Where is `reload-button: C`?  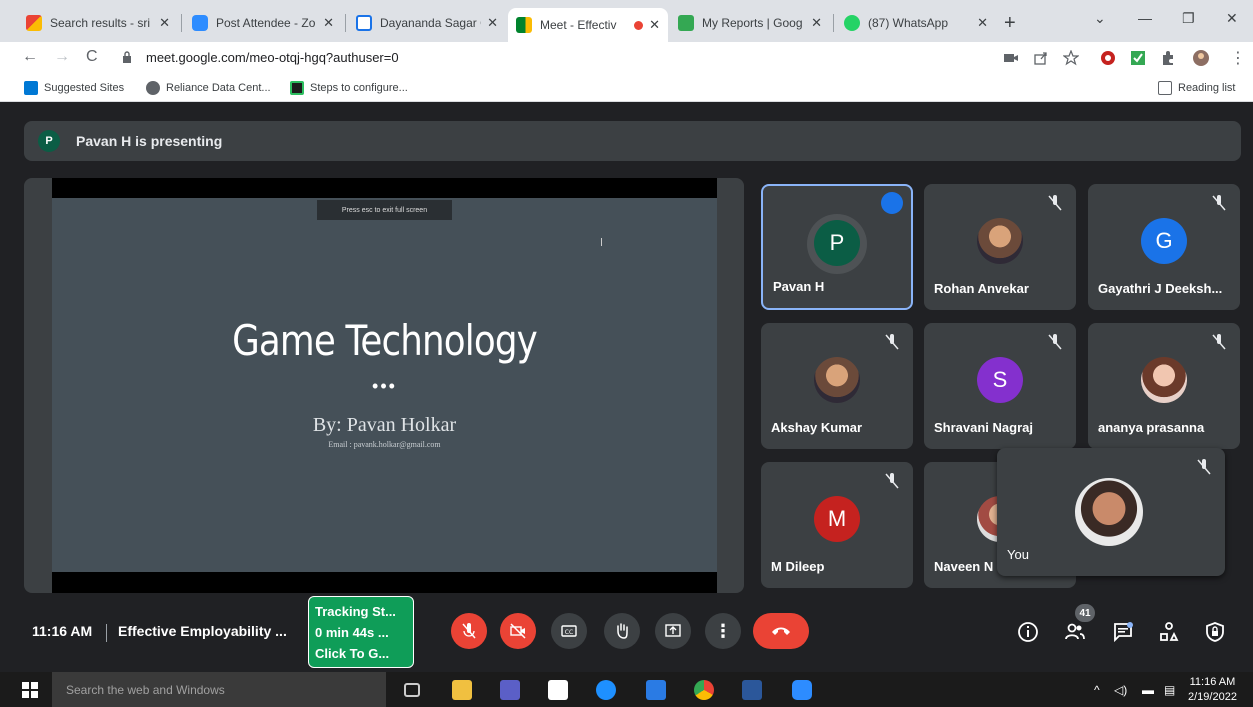
reload-button: C is located at coordinates (92, 57).